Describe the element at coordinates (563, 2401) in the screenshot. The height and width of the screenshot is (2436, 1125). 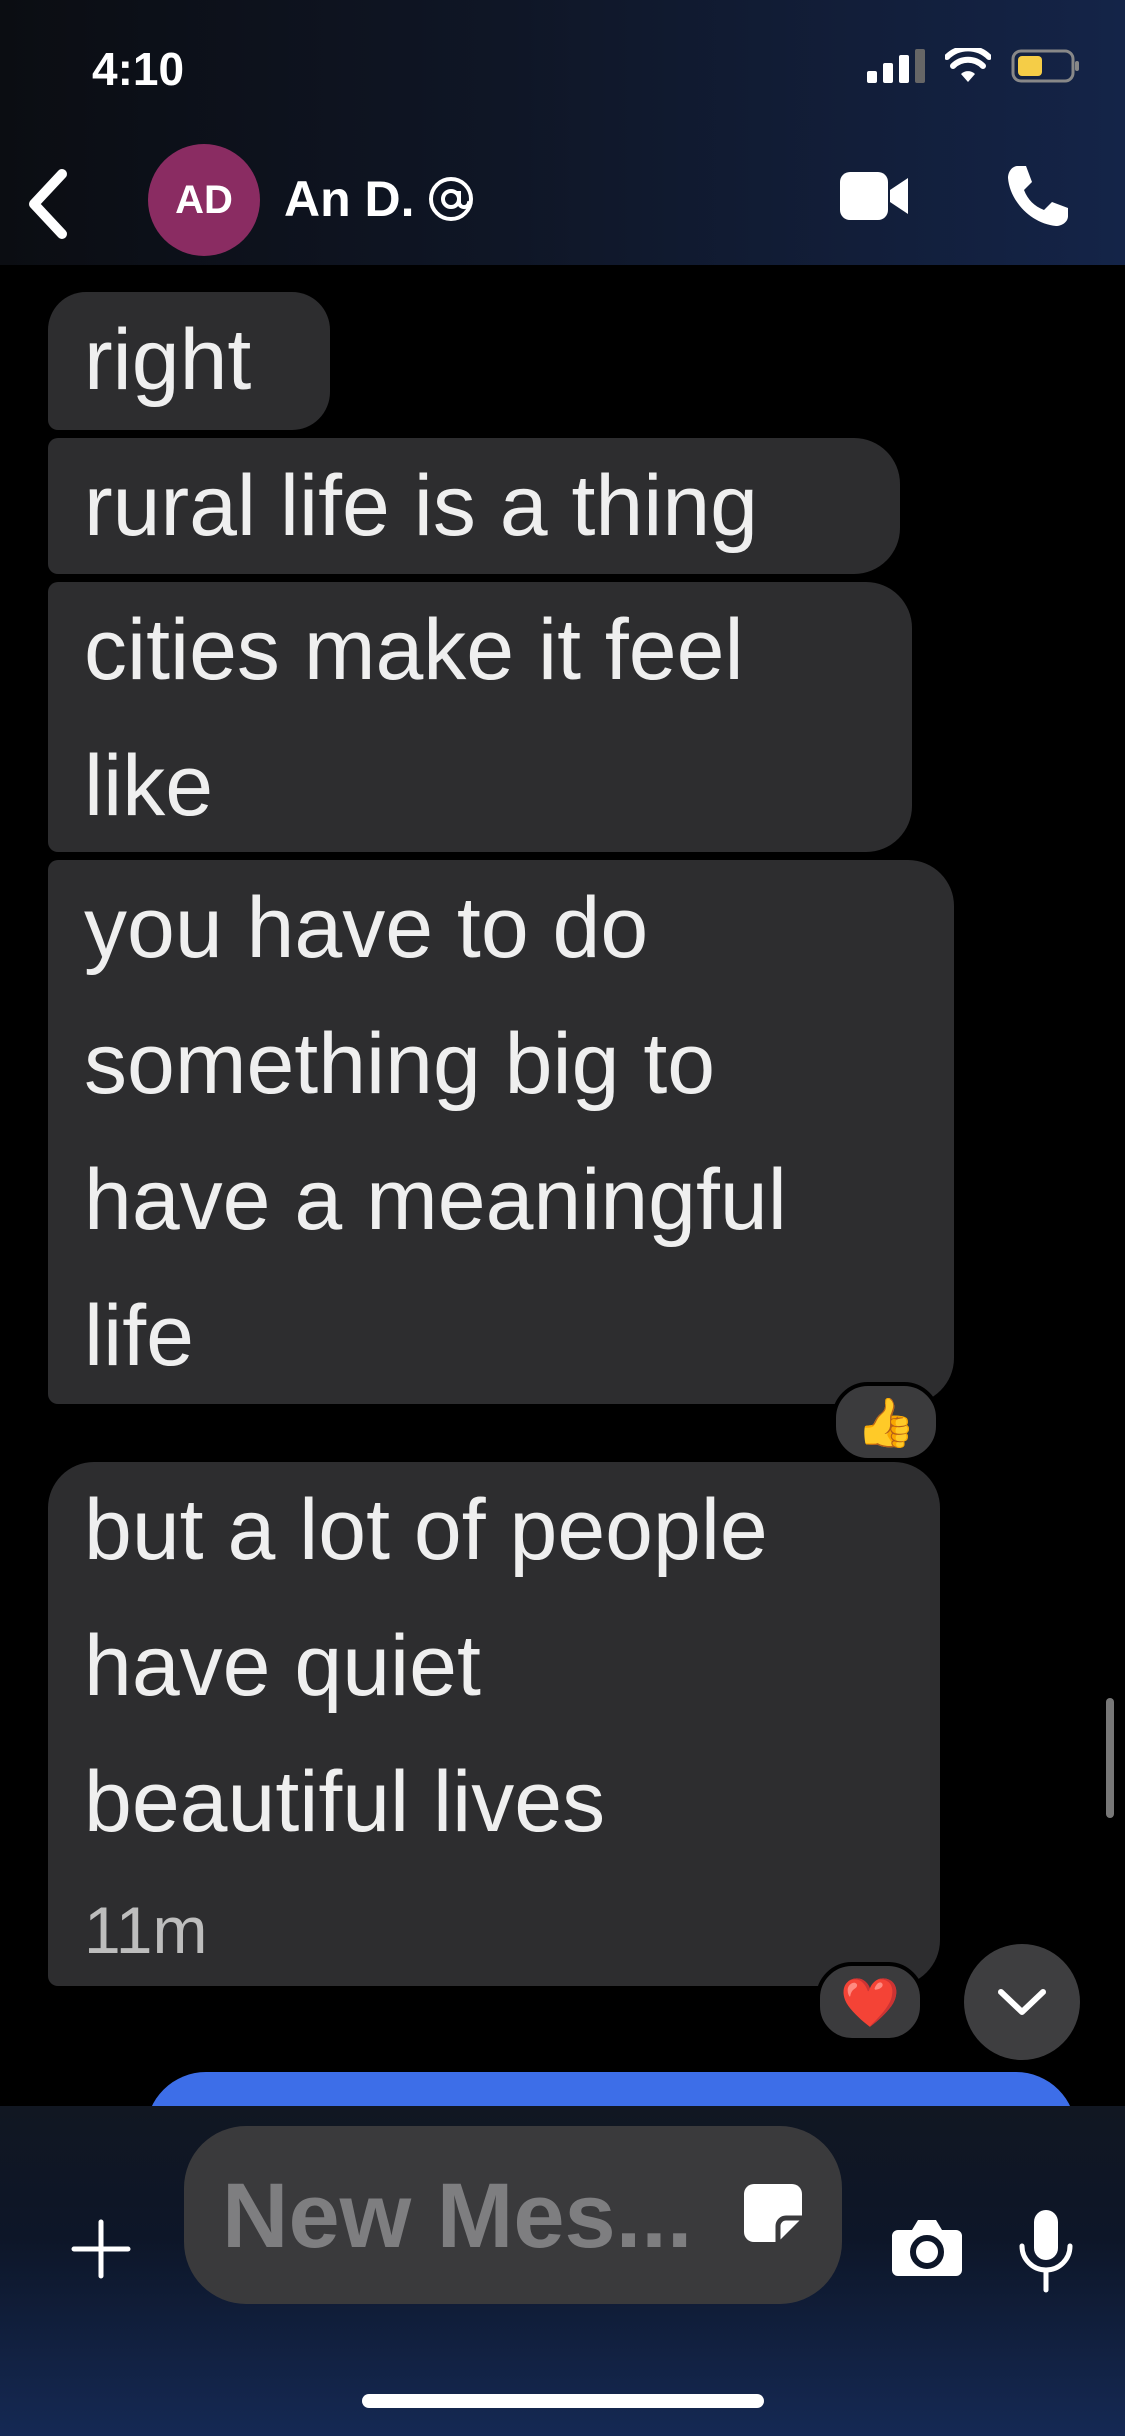
I see `home-indicator` at that location.